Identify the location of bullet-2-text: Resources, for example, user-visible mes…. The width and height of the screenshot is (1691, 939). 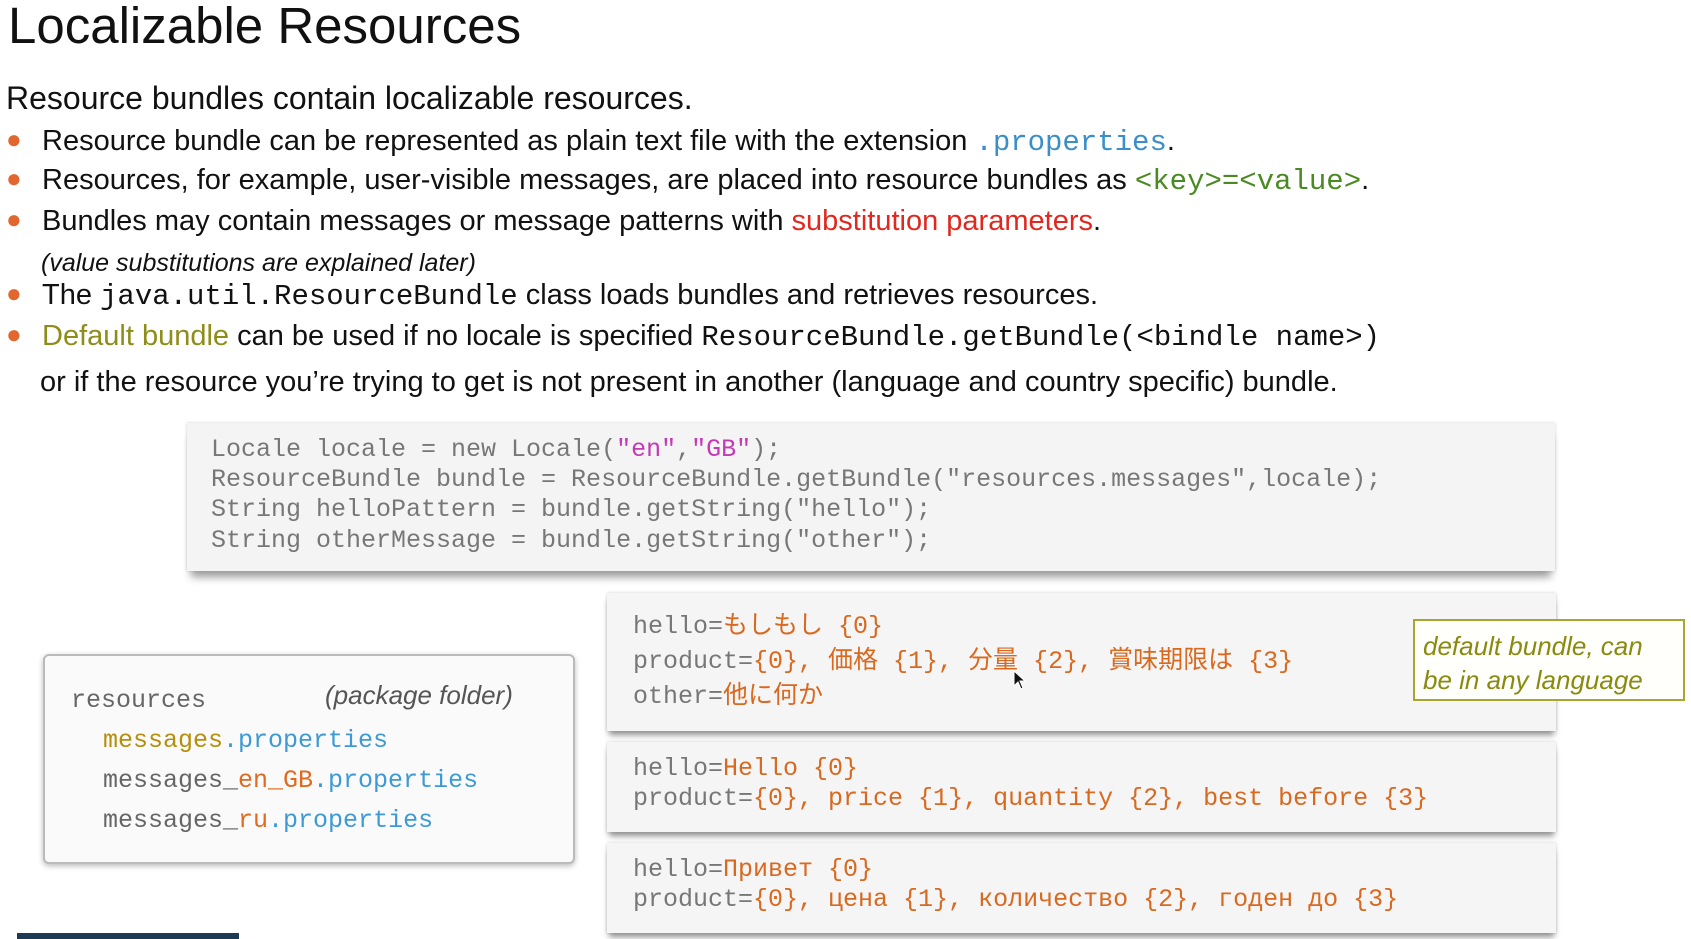
(588, 180).